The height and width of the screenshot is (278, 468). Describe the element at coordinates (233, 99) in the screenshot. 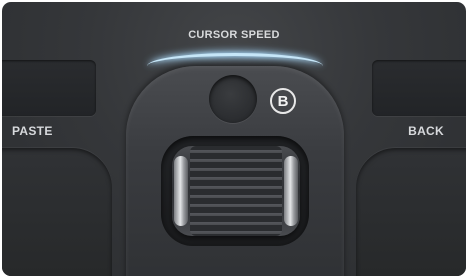

I see `cursor-speed-button` at that location.